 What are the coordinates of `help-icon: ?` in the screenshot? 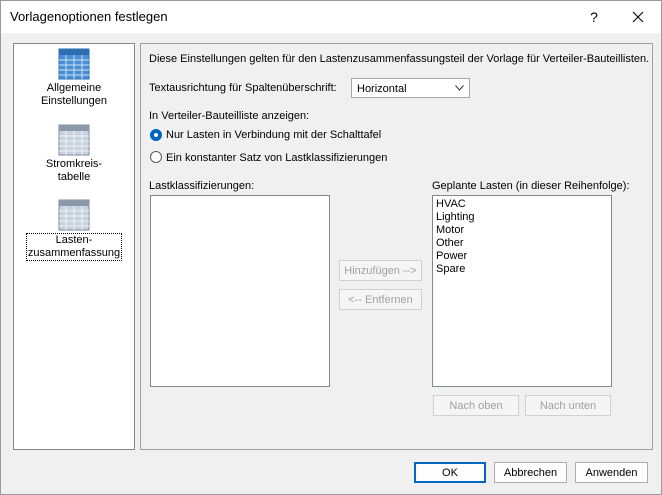 It's located at (594, 17).